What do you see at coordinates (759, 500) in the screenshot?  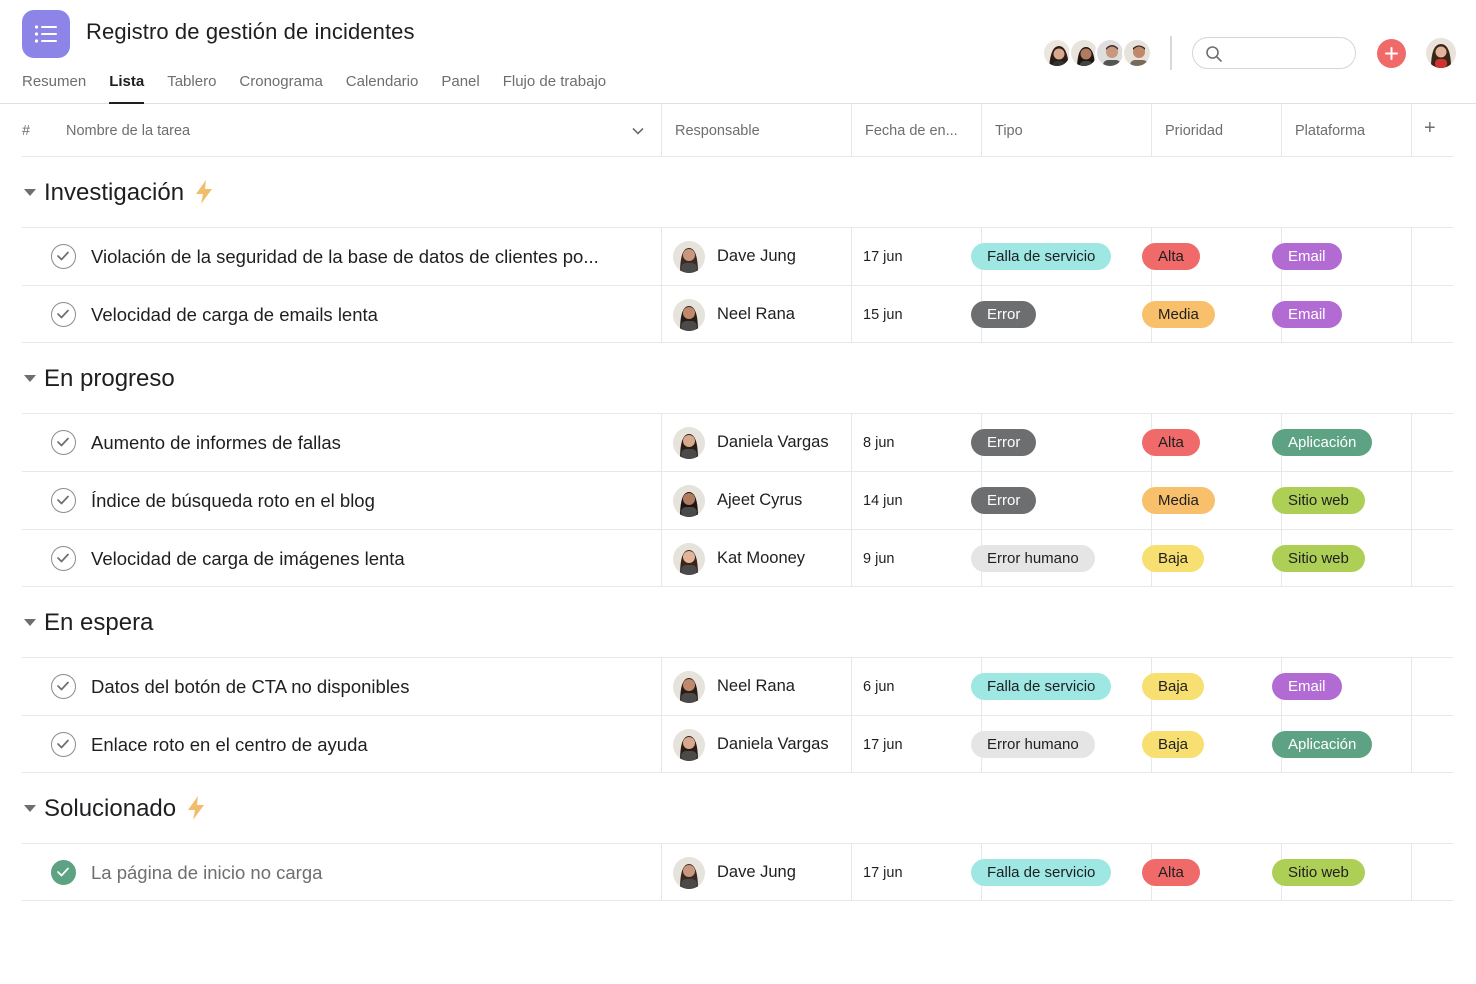 I see `assignee-name: Ajeet Cyrus` at bounding box center [759, 500].